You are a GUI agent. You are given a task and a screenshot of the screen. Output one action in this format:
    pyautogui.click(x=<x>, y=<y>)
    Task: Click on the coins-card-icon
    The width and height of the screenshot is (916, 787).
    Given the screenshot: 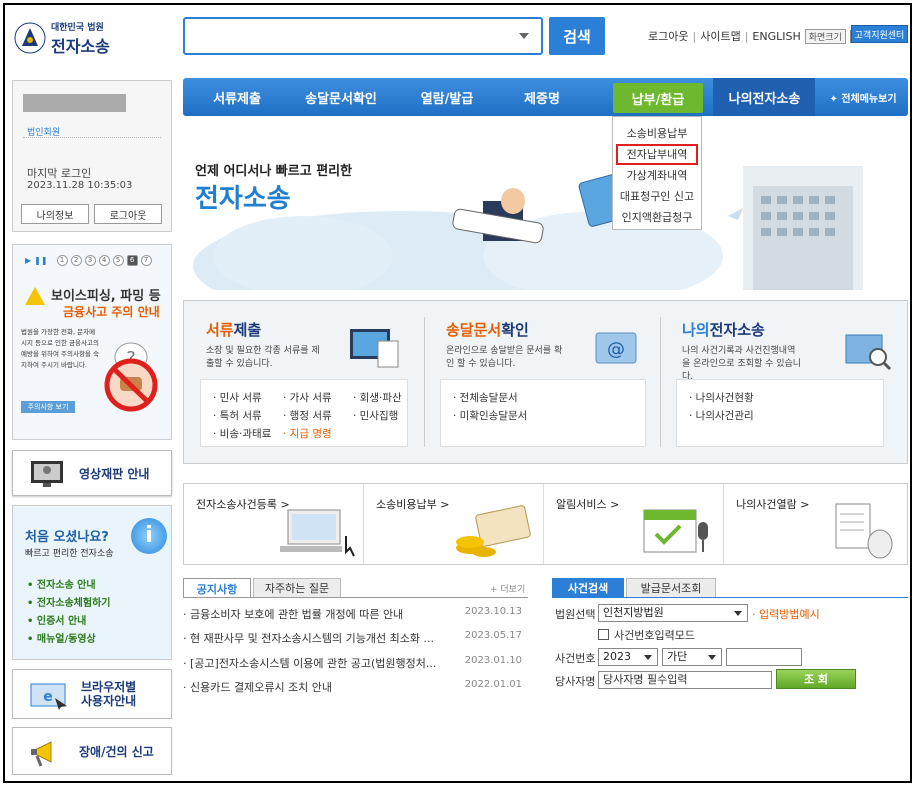 What is the action you would take?
    pyautogui.click(x=493, y=531)
    